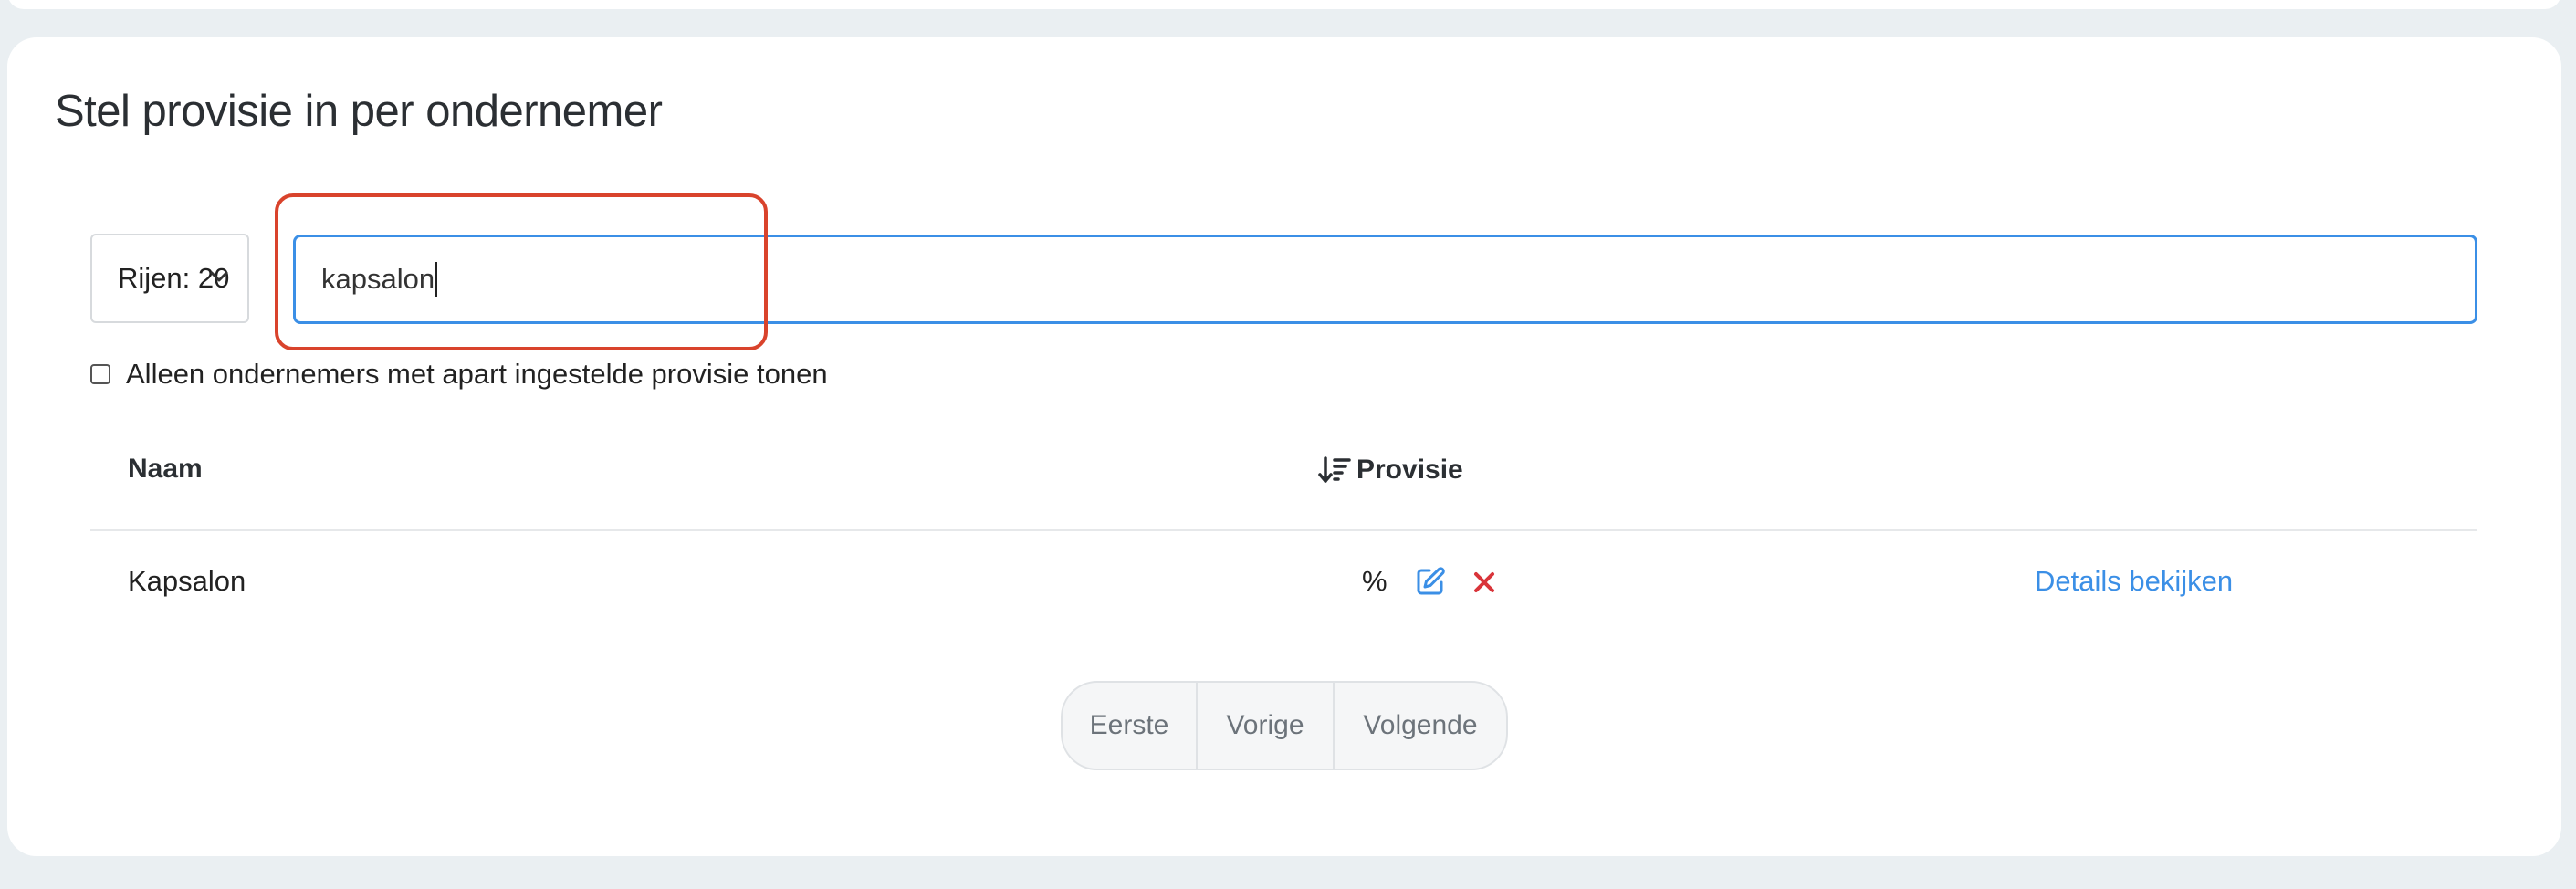 The width and height of the screenshot is (2576, 889). What do you see at coordinates (165, 469) in the screenshot?
I see `column-header-naam: Naam` at bounding box center [165, 469].